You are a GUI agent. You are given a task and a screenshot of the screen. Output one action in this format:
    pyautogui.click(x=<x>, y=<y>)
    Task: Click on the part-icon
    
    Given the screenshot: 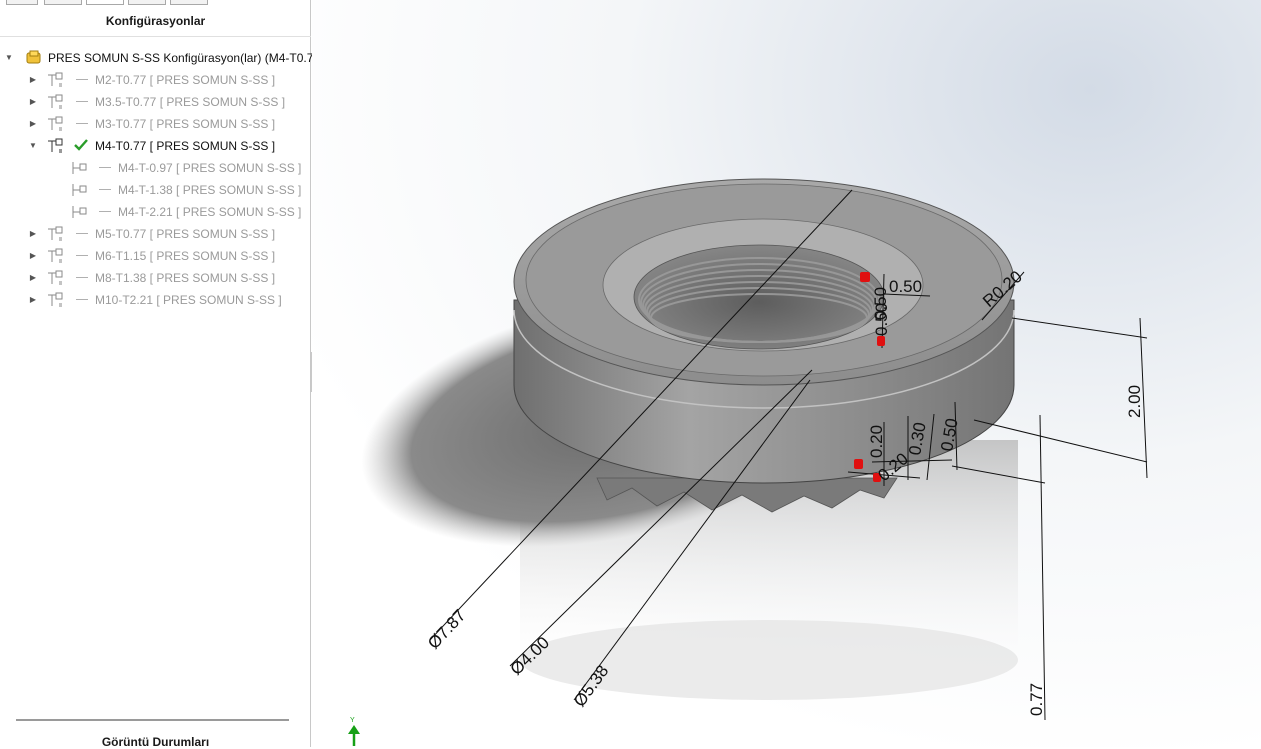 What is the action you would take?
    pyautogui.click(x=33, y=57)
    